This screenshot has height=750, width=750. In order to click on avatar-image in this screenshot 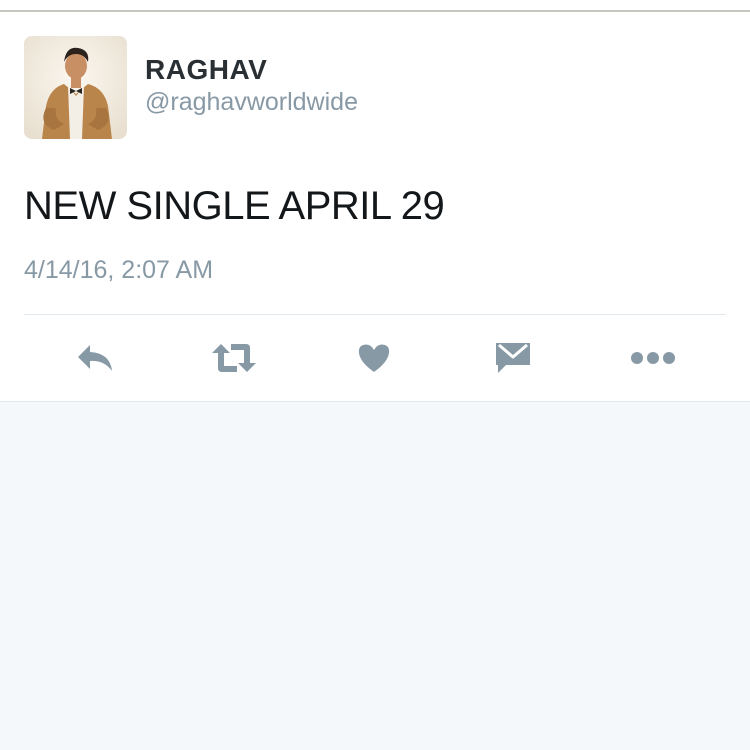, I will do `click(75, 87)`.